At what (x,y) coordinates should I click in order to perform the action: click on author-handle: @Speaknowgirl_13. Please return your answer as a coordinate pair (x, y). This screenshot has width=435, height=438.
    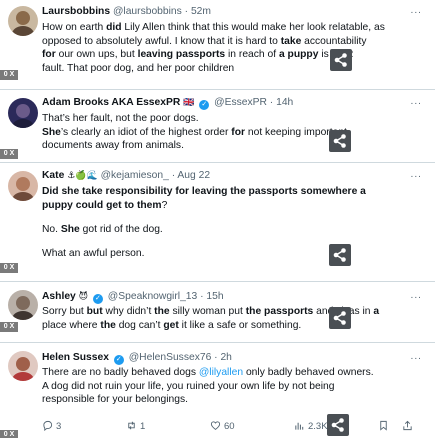
    Looking at the image, I should click on (152, 296).